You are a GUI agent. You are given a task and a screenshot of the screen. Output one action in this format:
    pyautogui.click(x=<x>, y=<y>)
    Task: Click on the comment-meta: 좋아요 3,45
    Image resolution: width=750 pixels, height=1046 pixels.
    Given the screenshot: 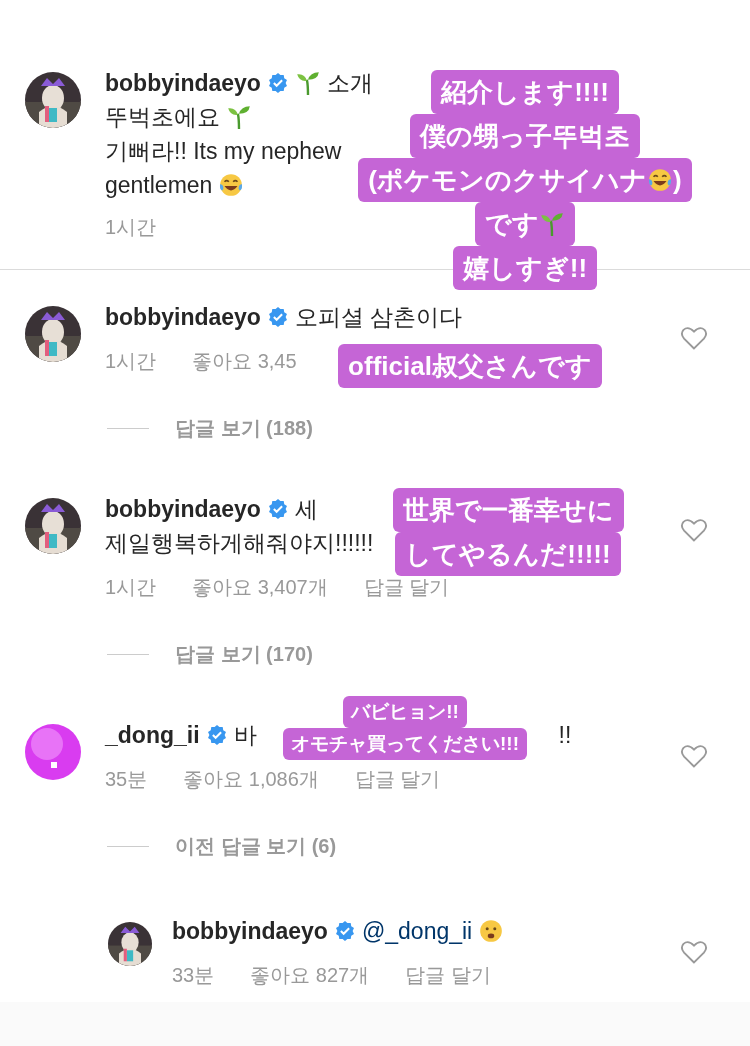 What is the action you would take?
    pyautogui.click(x=244, y=361)
    